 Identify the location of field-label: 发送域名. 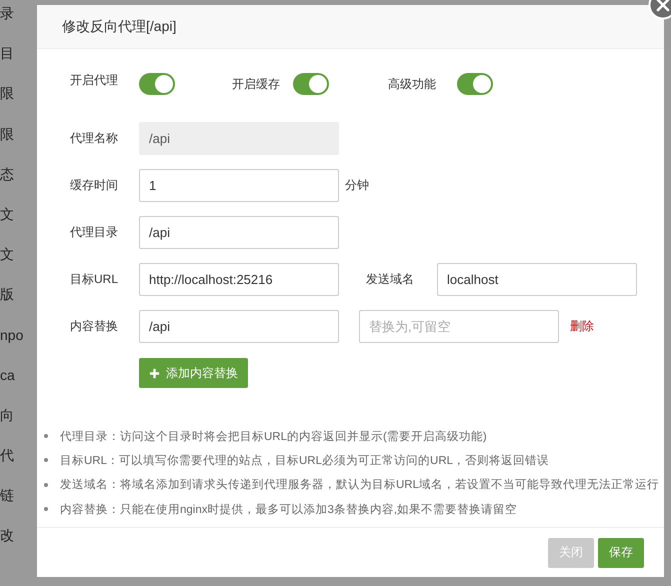
(390, 279).